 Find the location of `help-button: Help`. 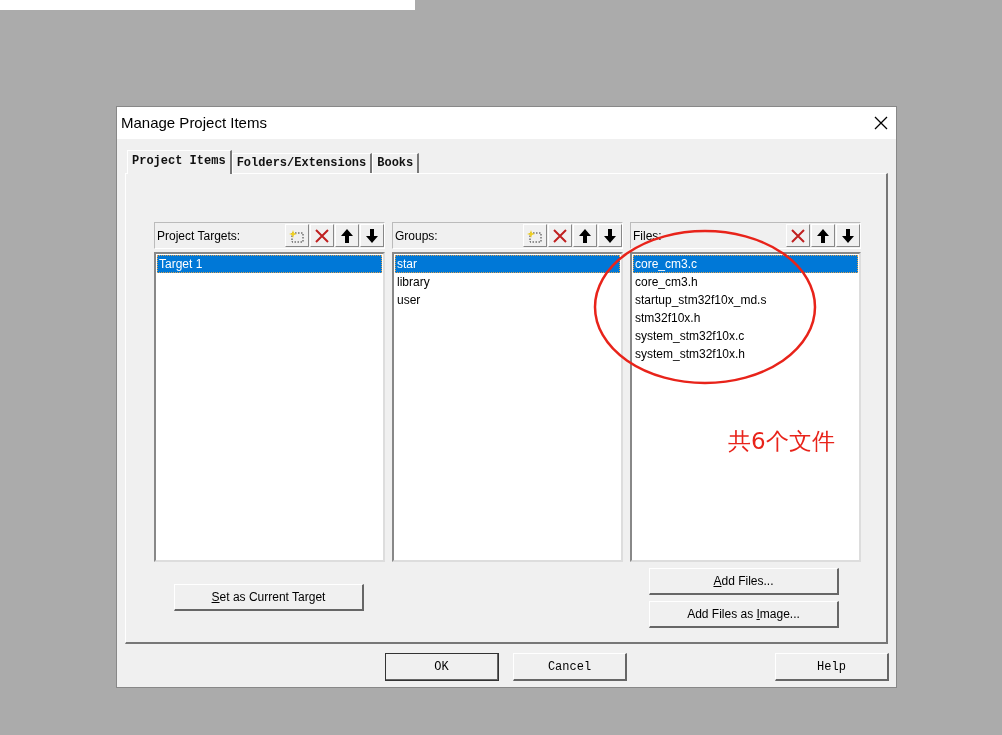

help-button: Help is located at coordinates (832, 667).